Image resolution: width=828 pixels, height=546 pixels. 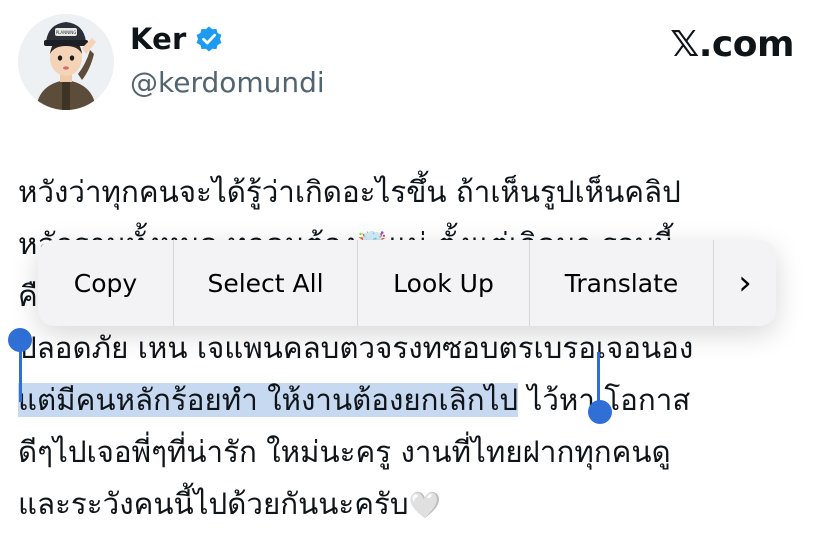 What do you see at coordinates (227, 82) in the screenshot?
I see `author-handle: @kerdomundi` at bounding box center [227, 82].